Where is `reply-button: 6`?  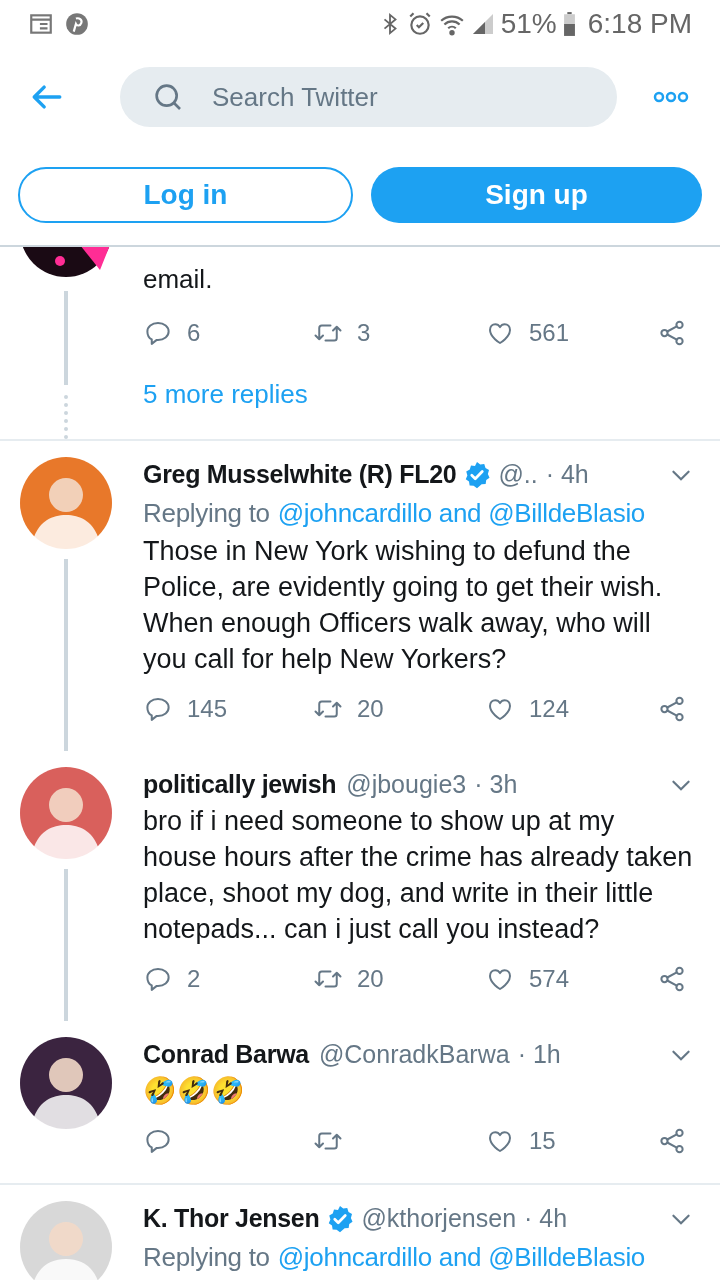 reply-button: 6 is located at coordinates (228, 333).